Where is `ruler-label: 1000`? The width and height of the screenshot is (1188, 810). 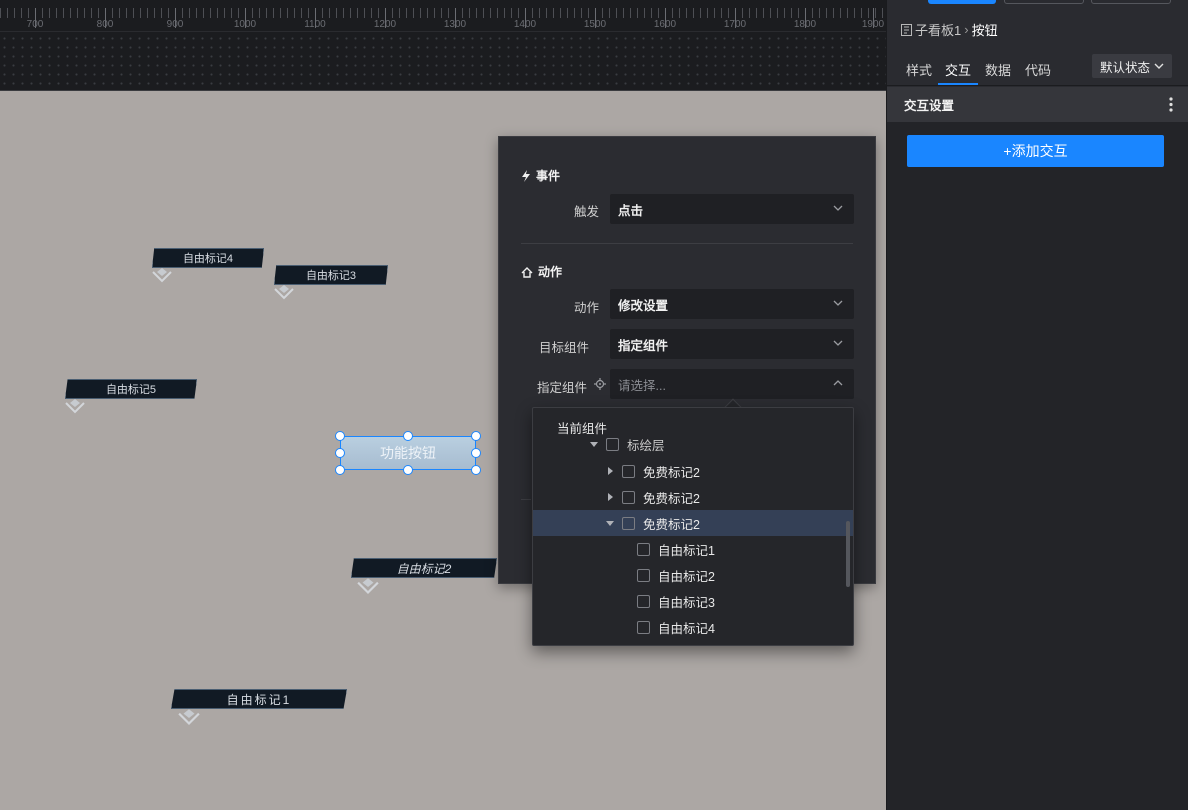
ruler-label: 1000 is located at coordinates (245, 24).